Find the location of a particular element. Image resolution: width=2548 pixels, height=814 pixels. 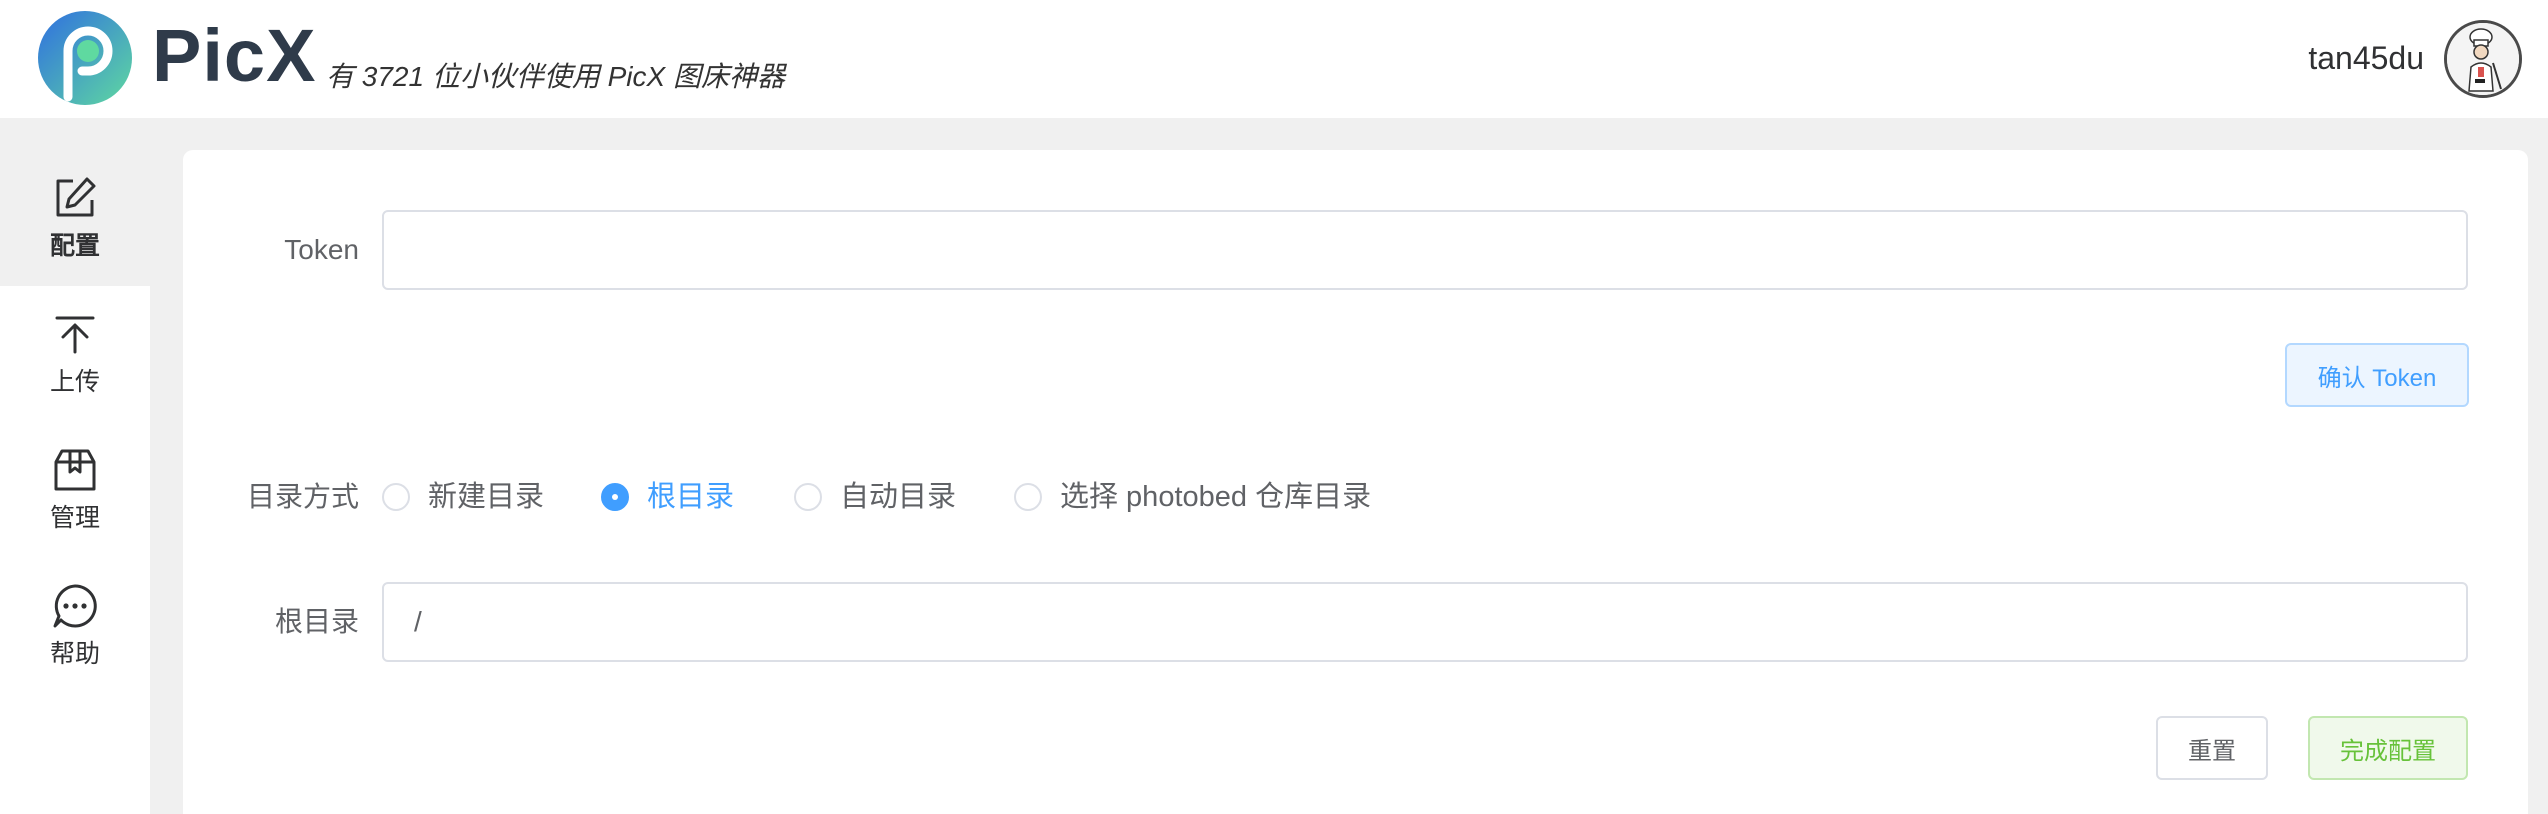

radio-auto-dir: 自动目录 is located at coordinates (875, 497).